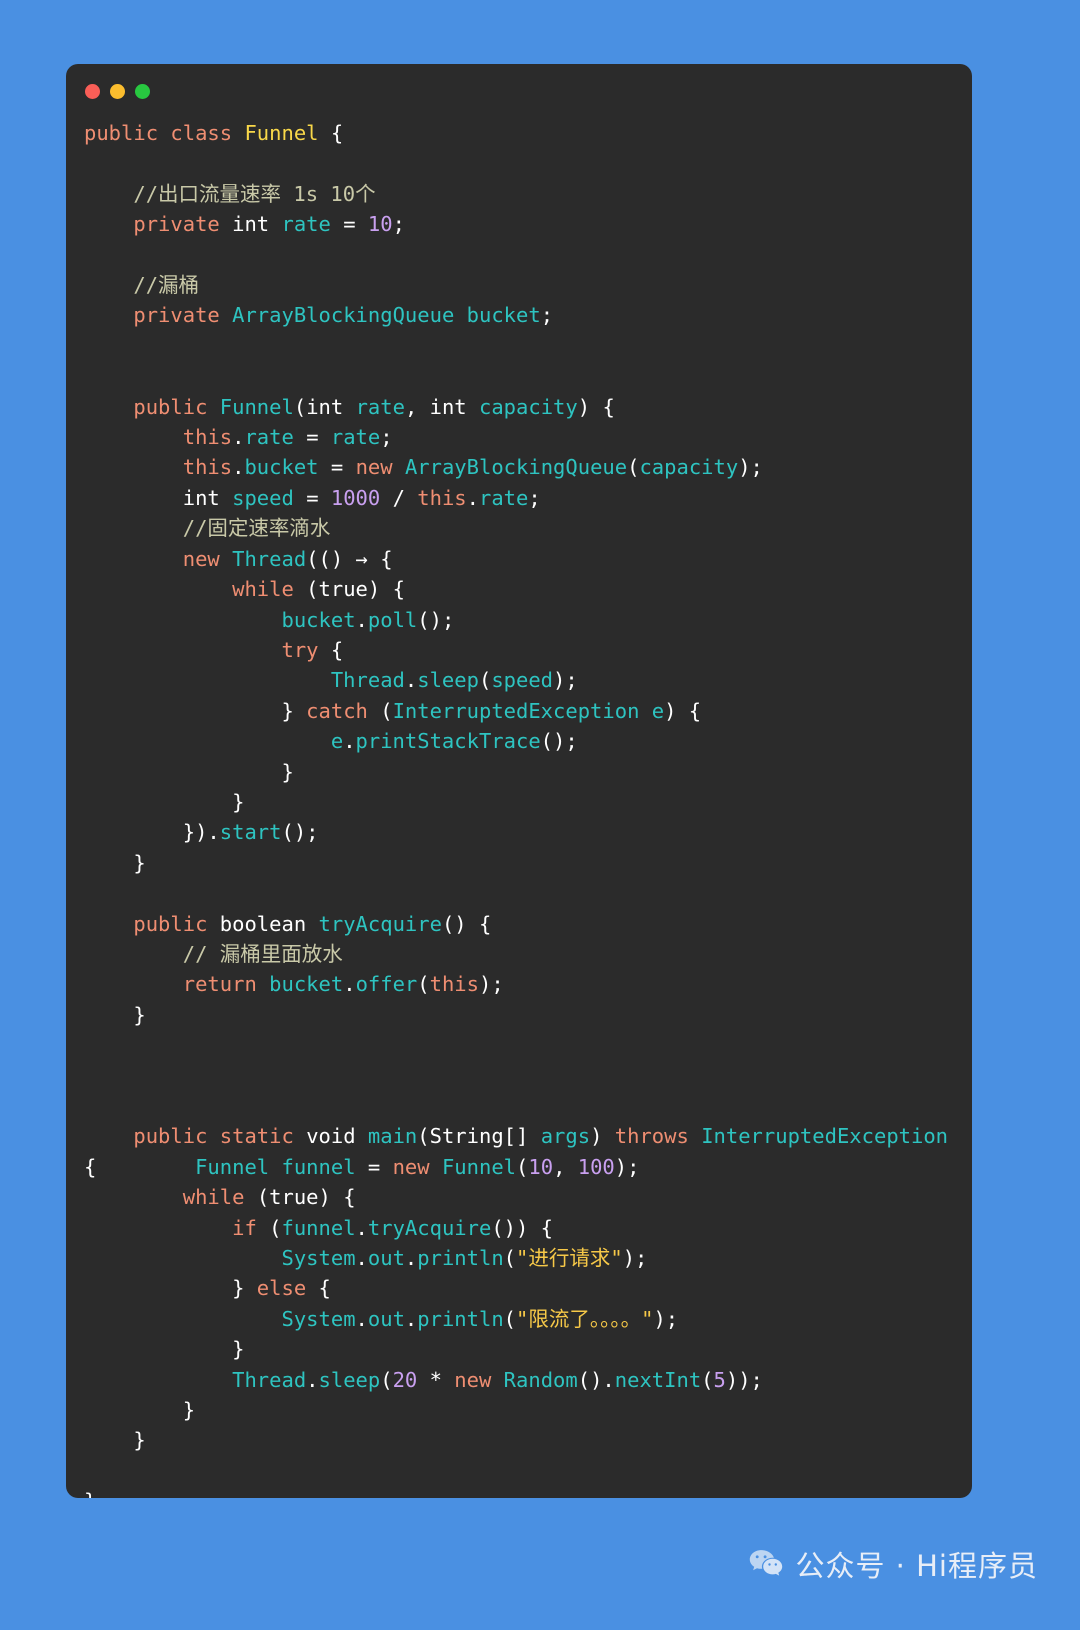  I want to click on minimize-button, so click(117, 91).